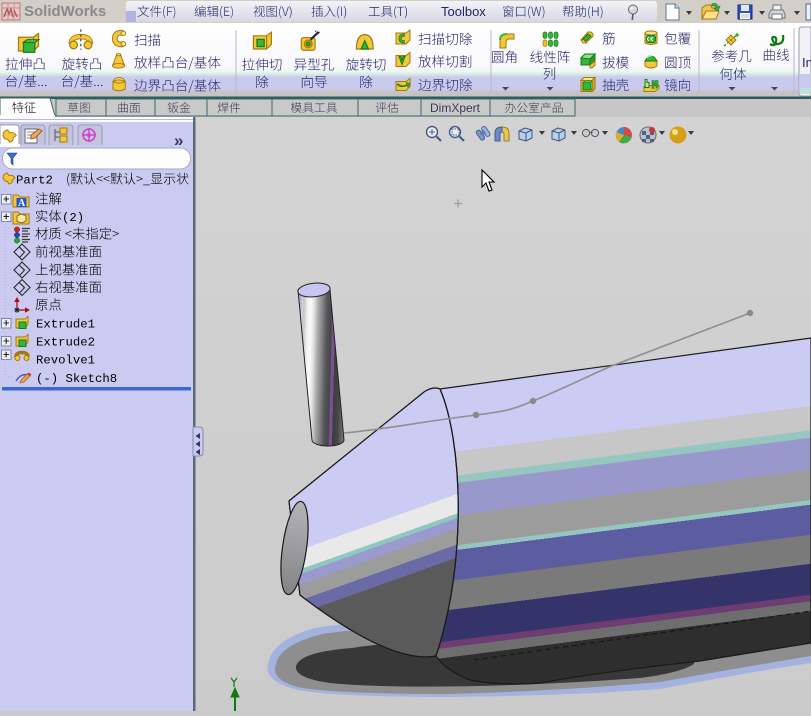 The width and height of the screenshot is (811, 716). I want to click on svg-text: Revolve1, so click(65, 361).